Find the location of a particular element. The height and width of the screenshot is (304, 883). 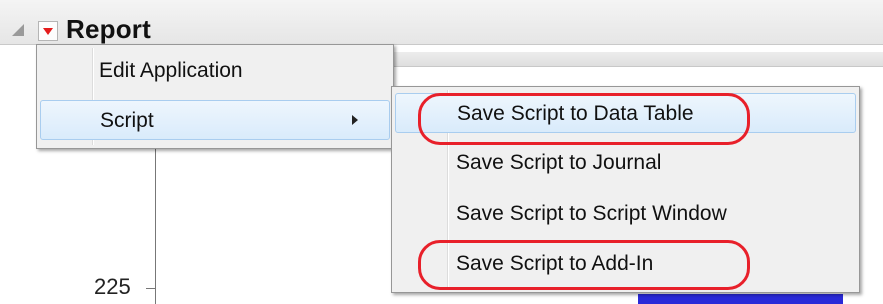

y-axis-tick is located at coordinates (150, 288).